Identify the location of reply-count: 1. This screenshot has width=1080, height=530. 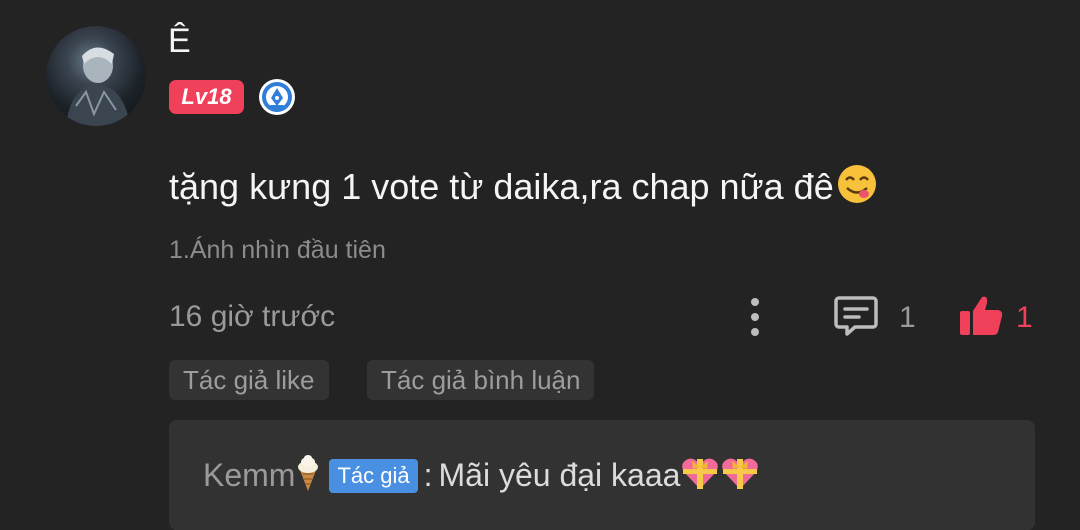
(907, 317).